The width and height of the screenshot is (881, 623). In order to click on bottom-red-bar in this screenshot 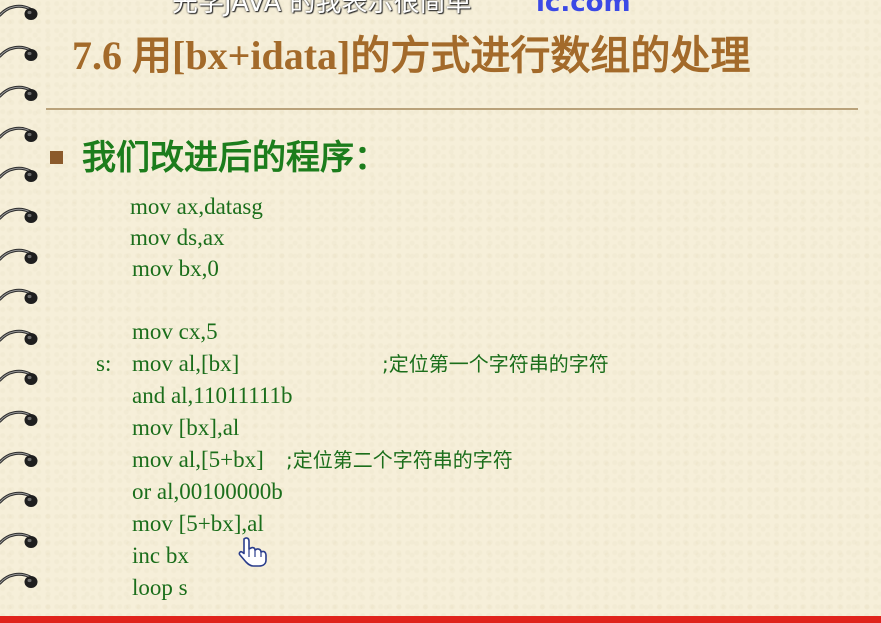, I will do `click(440, 619)`.